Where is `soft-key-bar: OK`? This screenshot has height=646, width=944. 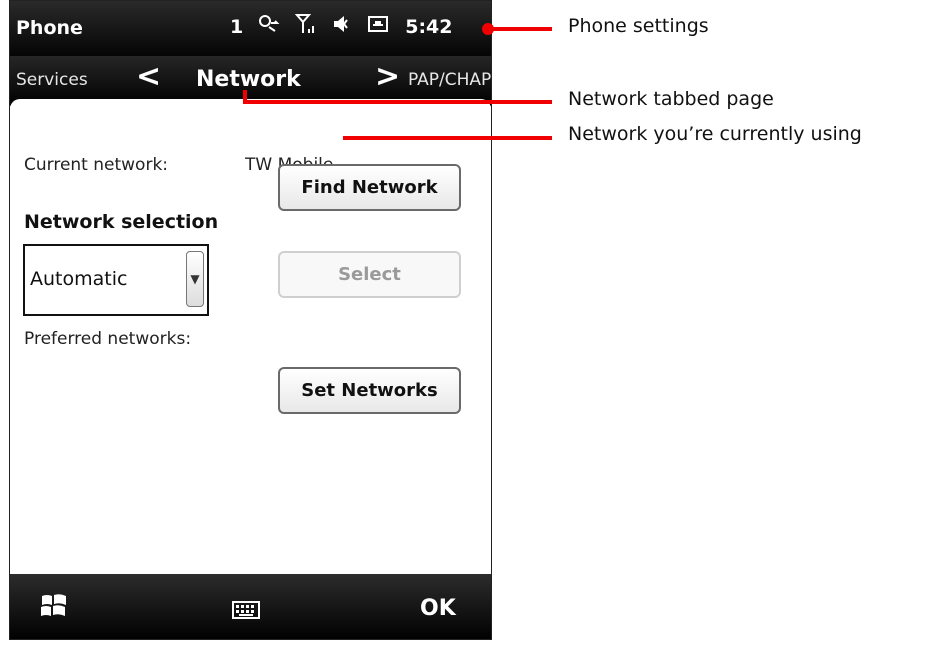 soft-key-bar: OK is located at coordinates (250, 606).